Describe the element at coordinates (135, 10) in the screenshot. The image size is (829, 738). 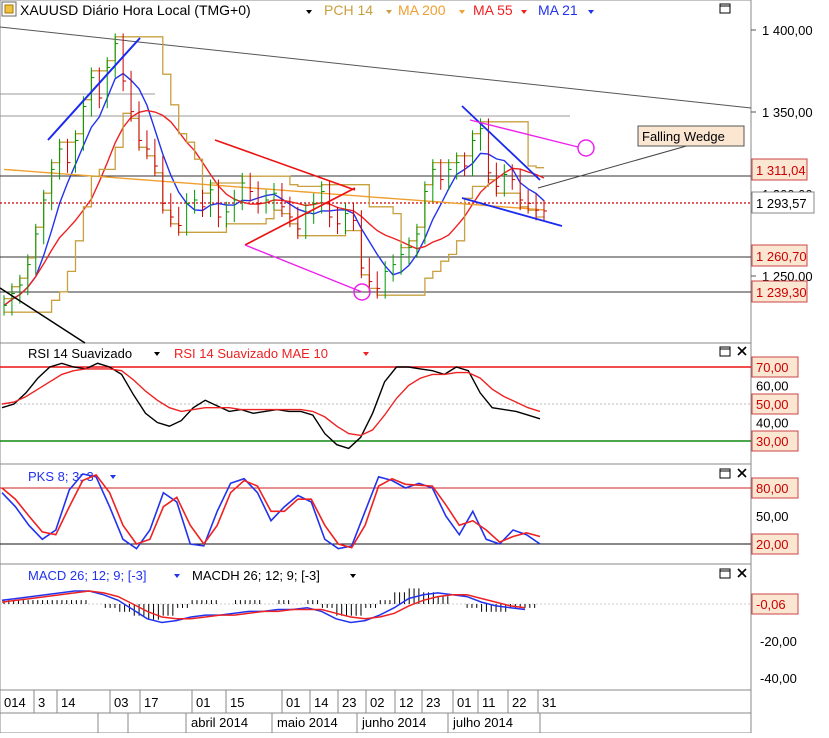
I see `symbol-title: XAUUSD Diário Hora Local (TMG+0)` at that location.